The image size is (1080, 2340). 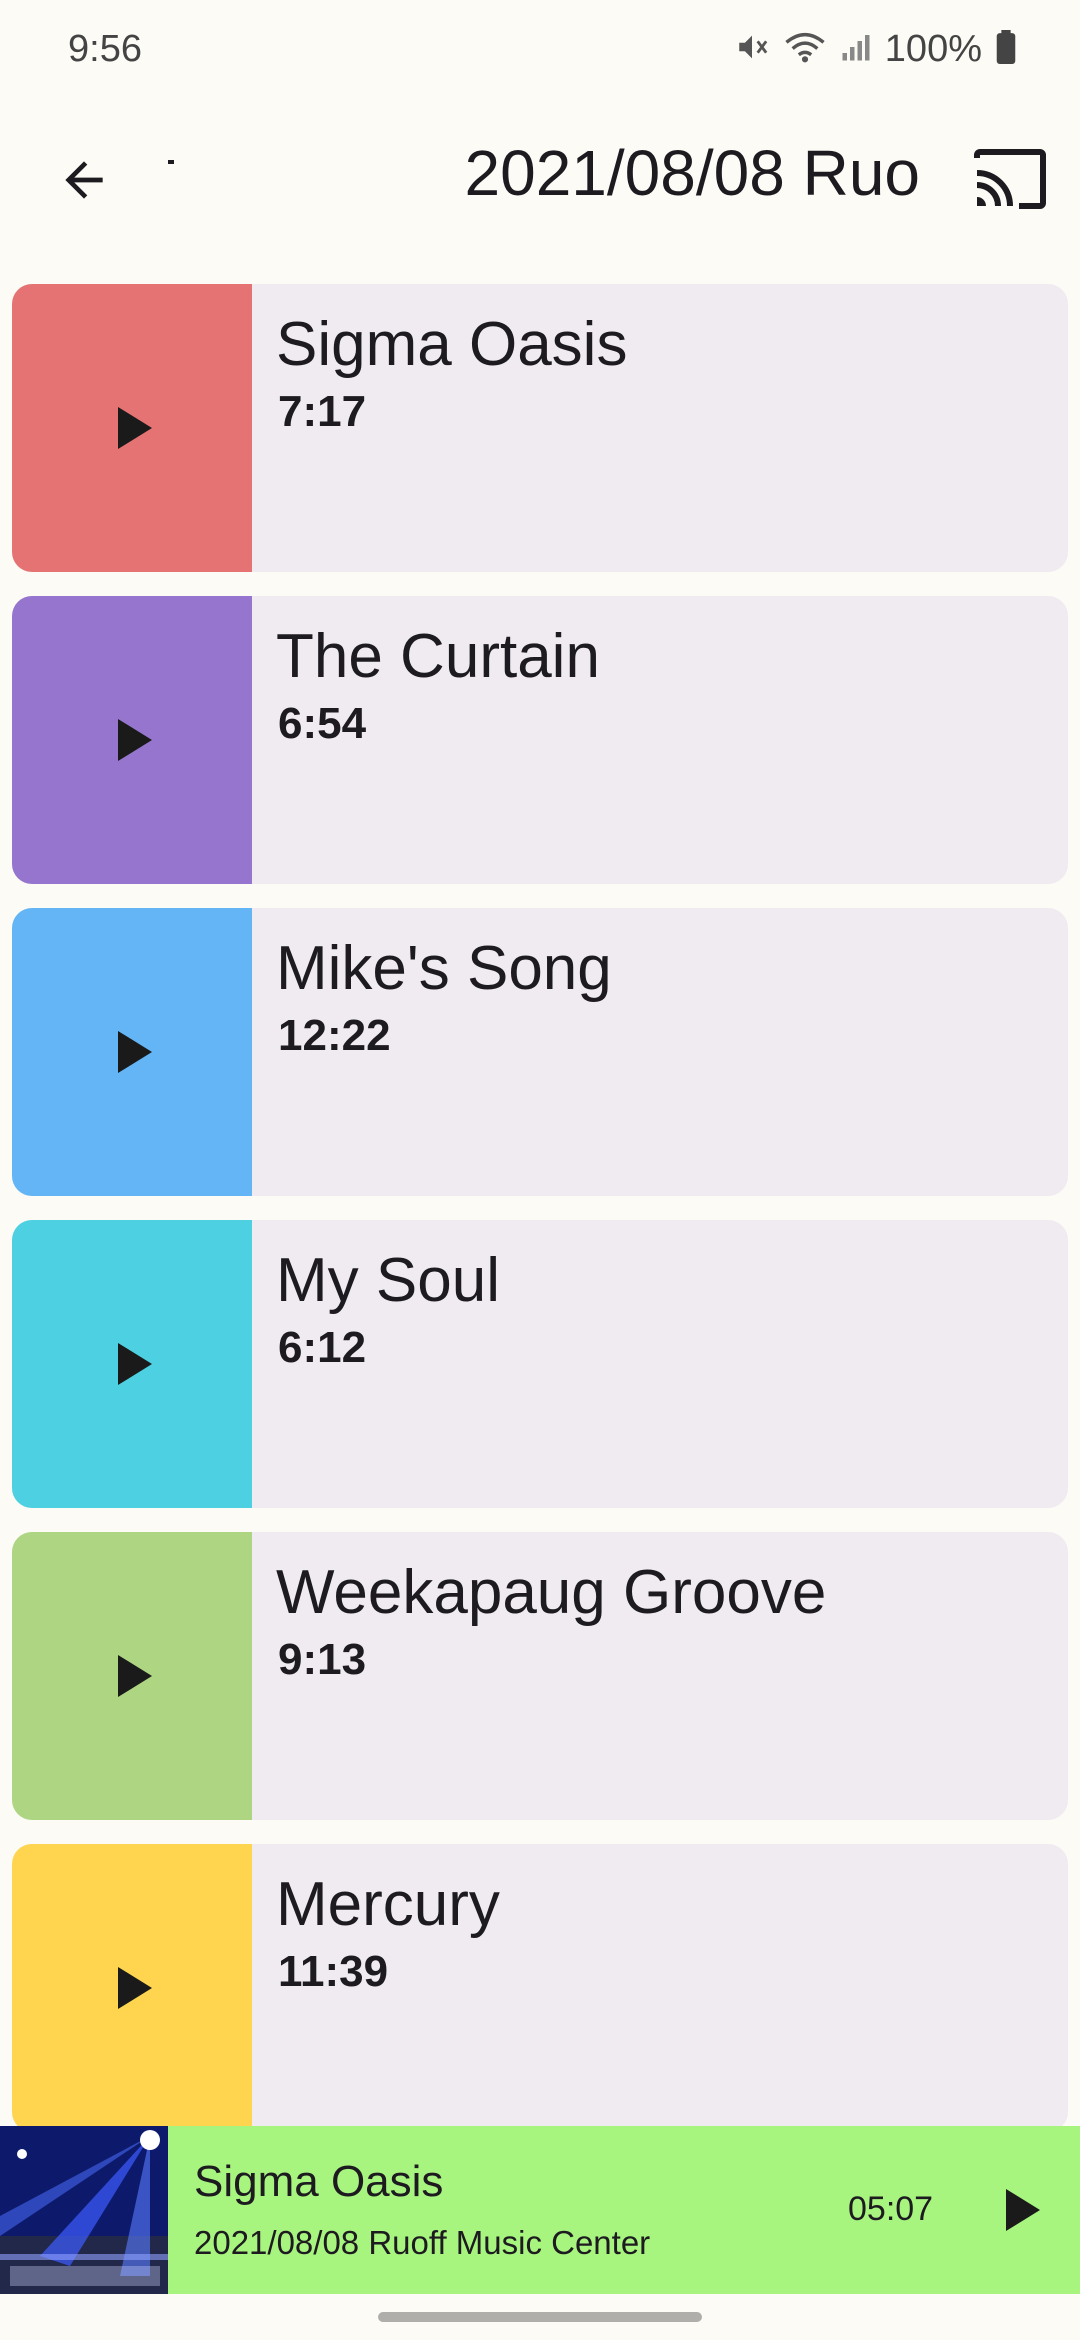 What do you see at coordinates (171, 162) in the screenshot?
I see `title-overflow-mark` at bounding box center [171, 162].